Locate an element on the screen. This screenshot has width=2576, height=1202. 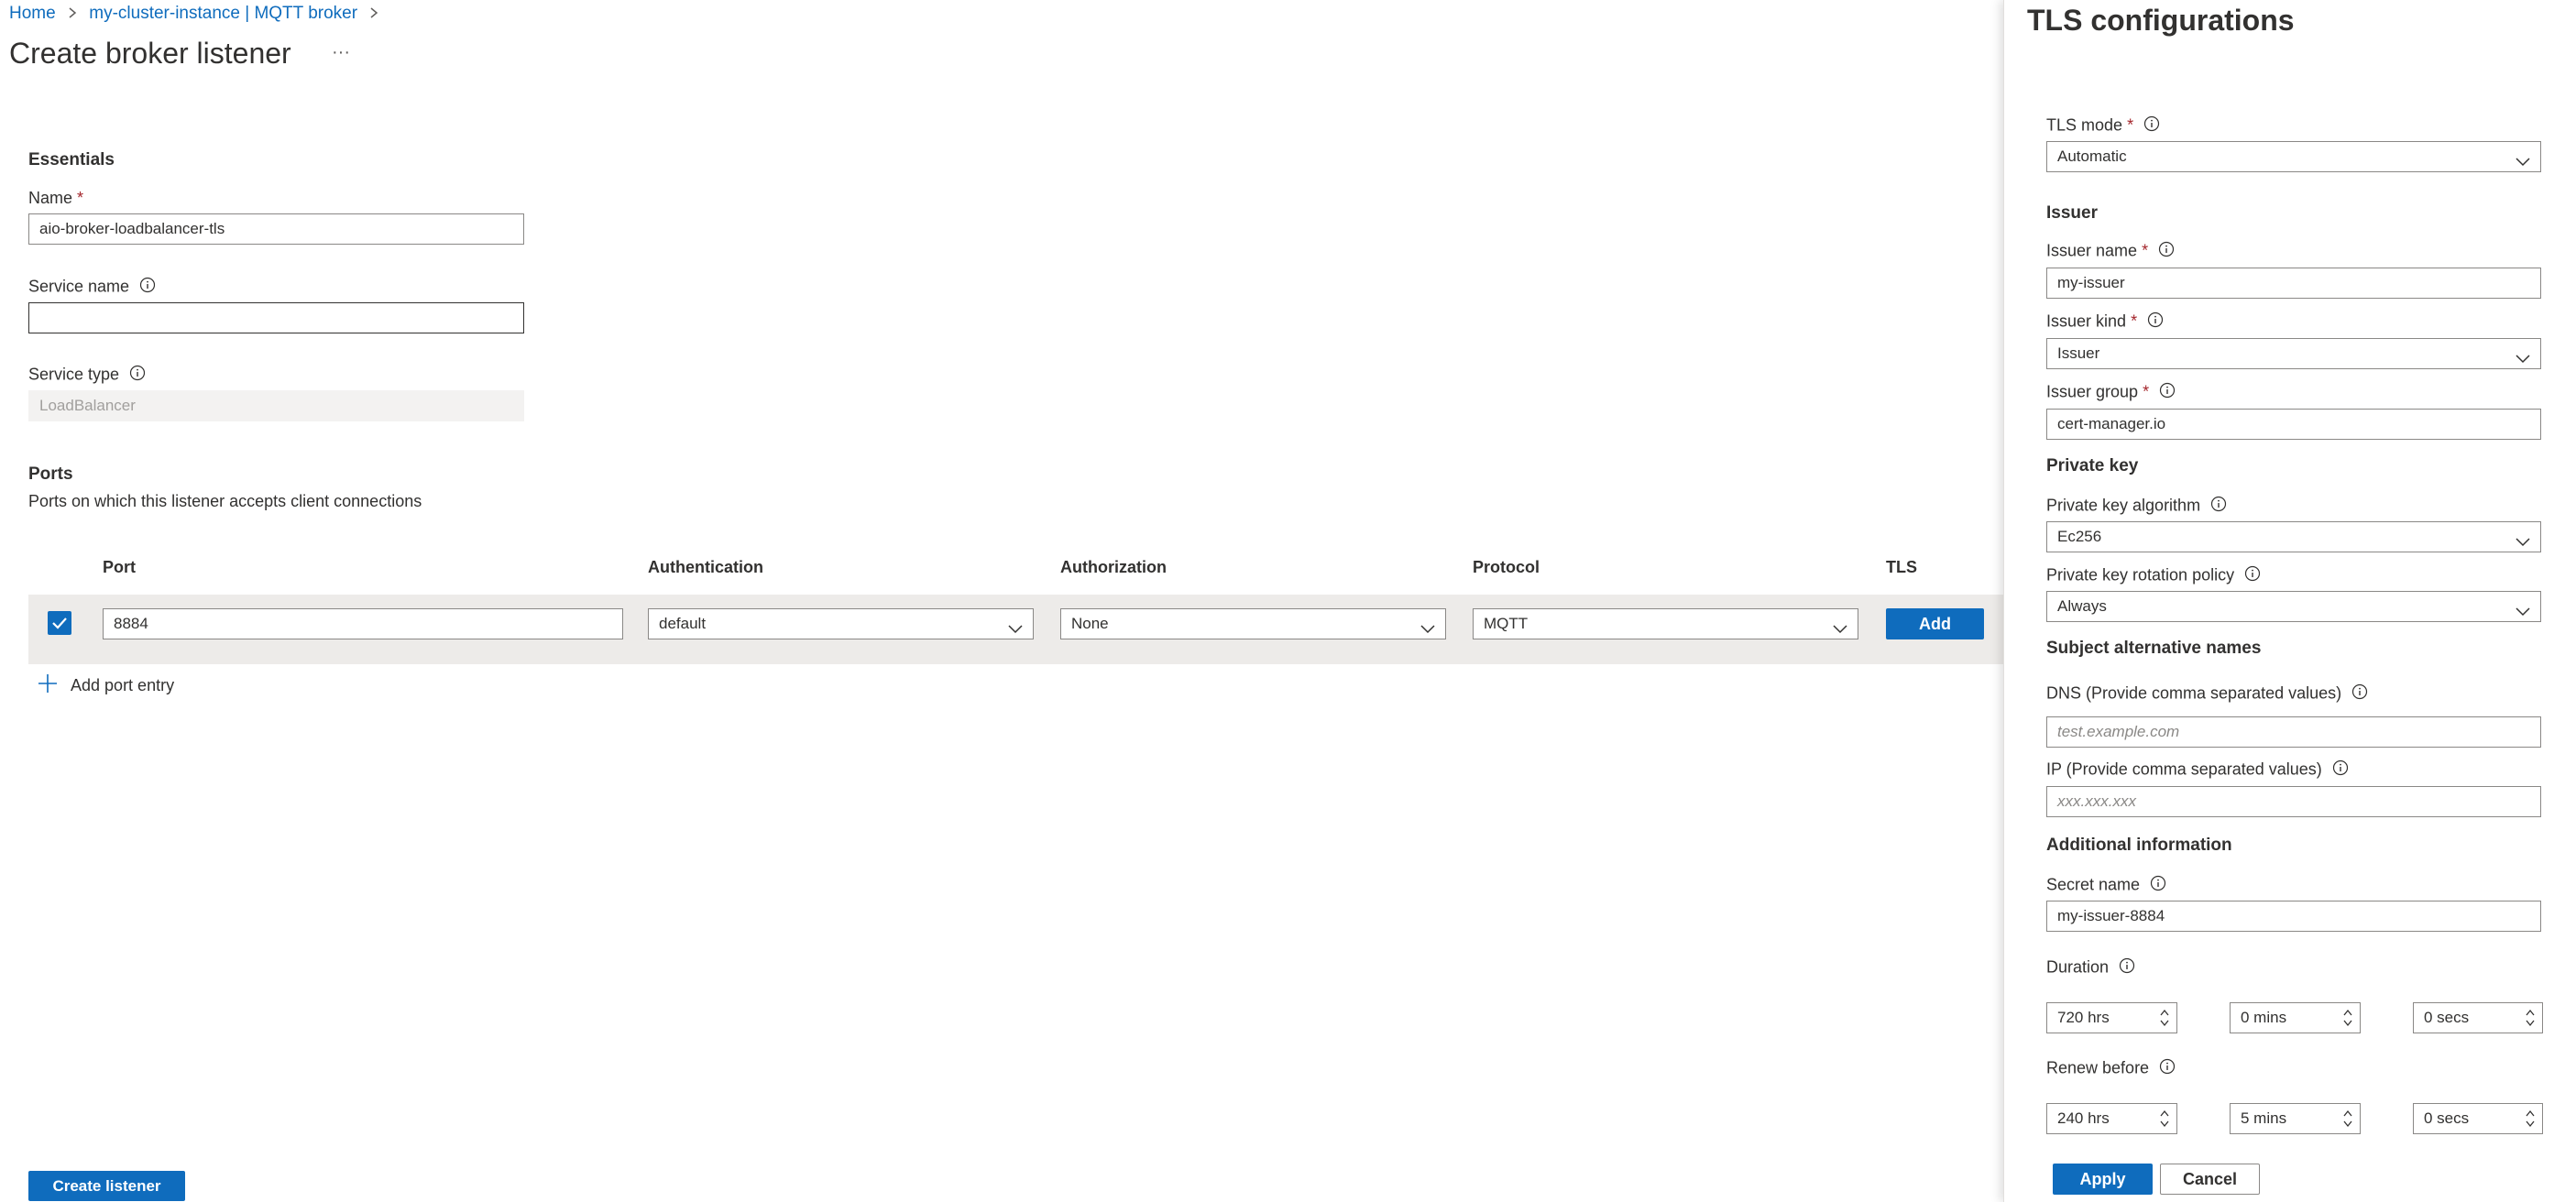
private-key-algorithm-label-text: Private key algorithm is located at coordinates (2123, 505).